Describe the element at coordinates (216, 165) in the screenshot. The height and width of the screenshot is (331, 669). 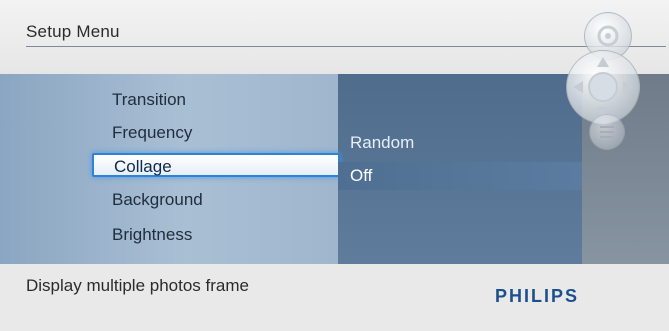
I see `menu-item-collage: Collage` at that location.